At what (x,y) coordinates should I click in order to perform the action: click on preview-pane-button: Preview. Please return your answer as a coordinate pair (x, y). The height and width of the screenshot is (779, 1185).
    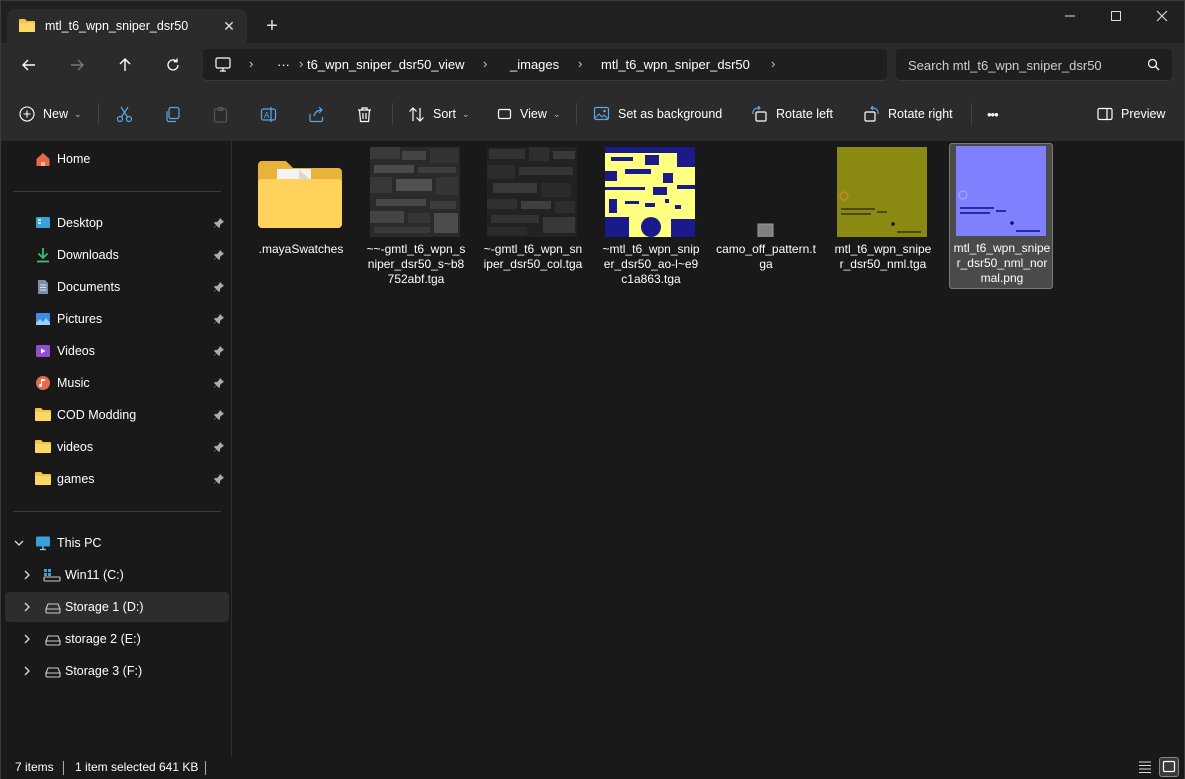
    Looking at the image, I should click on (1131, 114).